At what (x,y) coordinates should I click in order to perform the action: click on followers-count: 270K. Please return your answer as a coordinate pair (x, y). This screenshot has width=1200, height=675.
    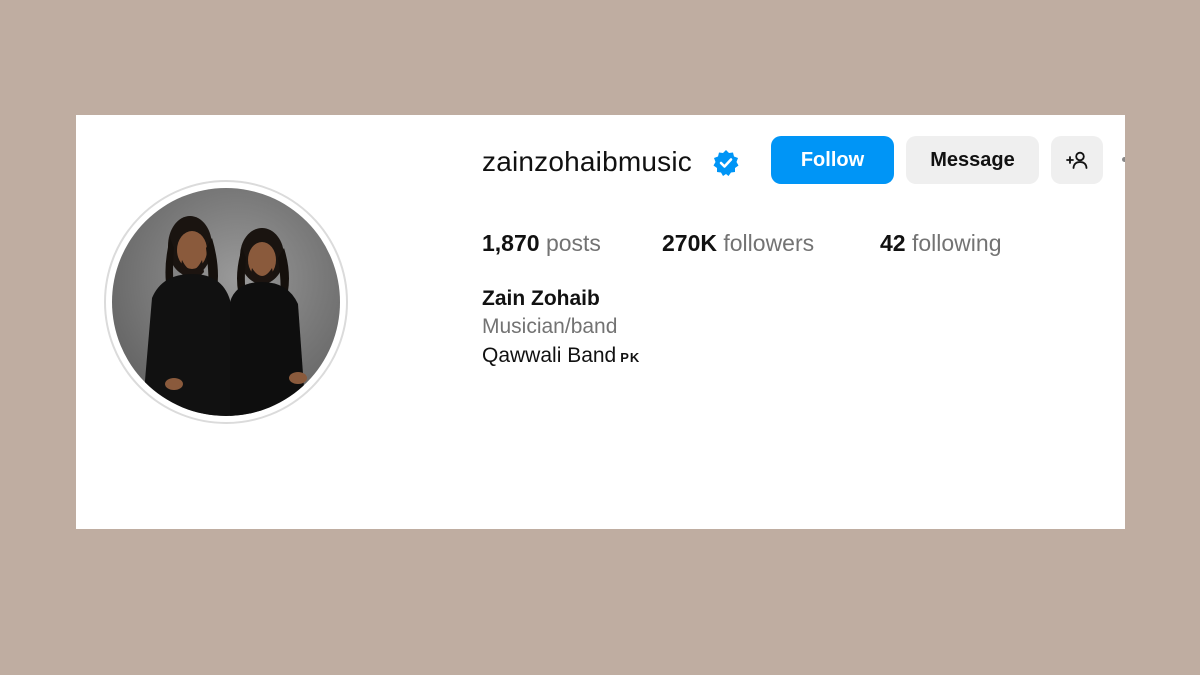
    Looking at the image, I should click on (689, 243).